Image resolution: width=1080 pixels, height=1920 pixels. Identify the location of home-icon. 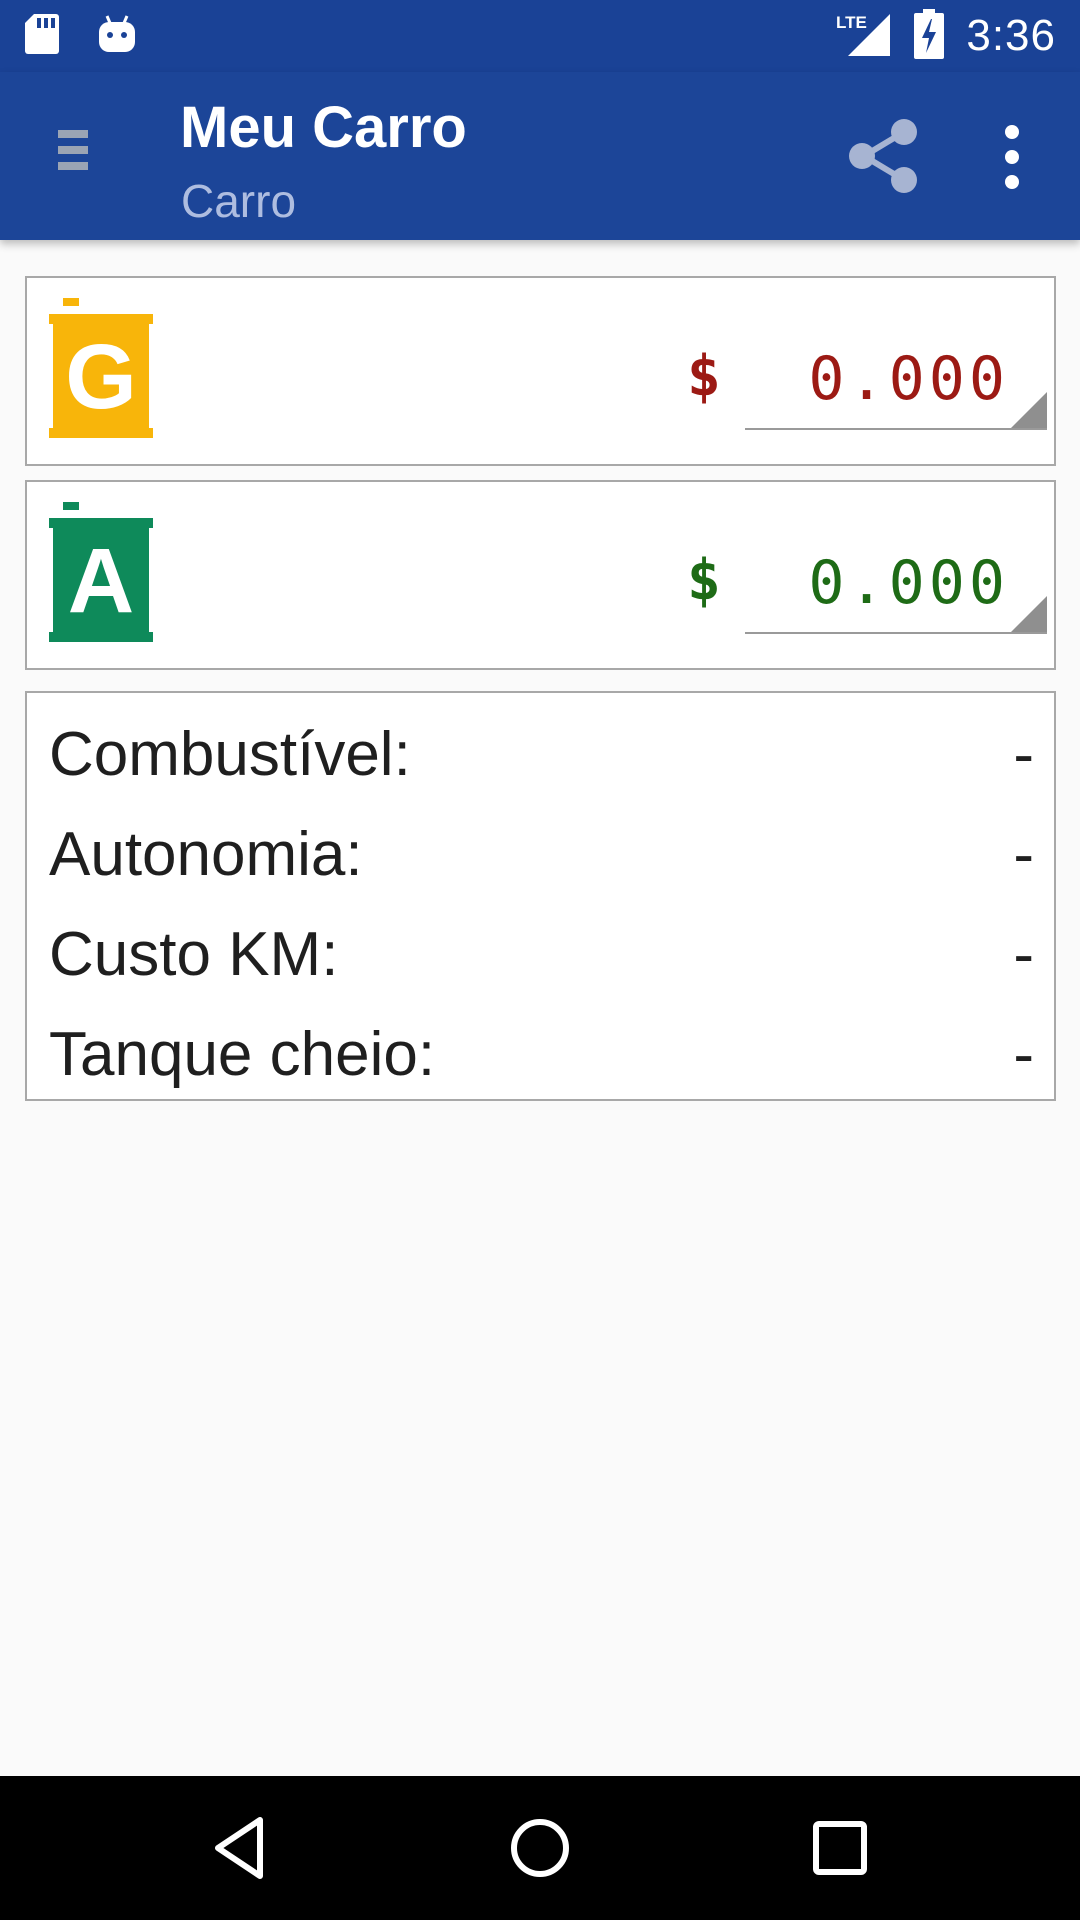
(540, 1848).